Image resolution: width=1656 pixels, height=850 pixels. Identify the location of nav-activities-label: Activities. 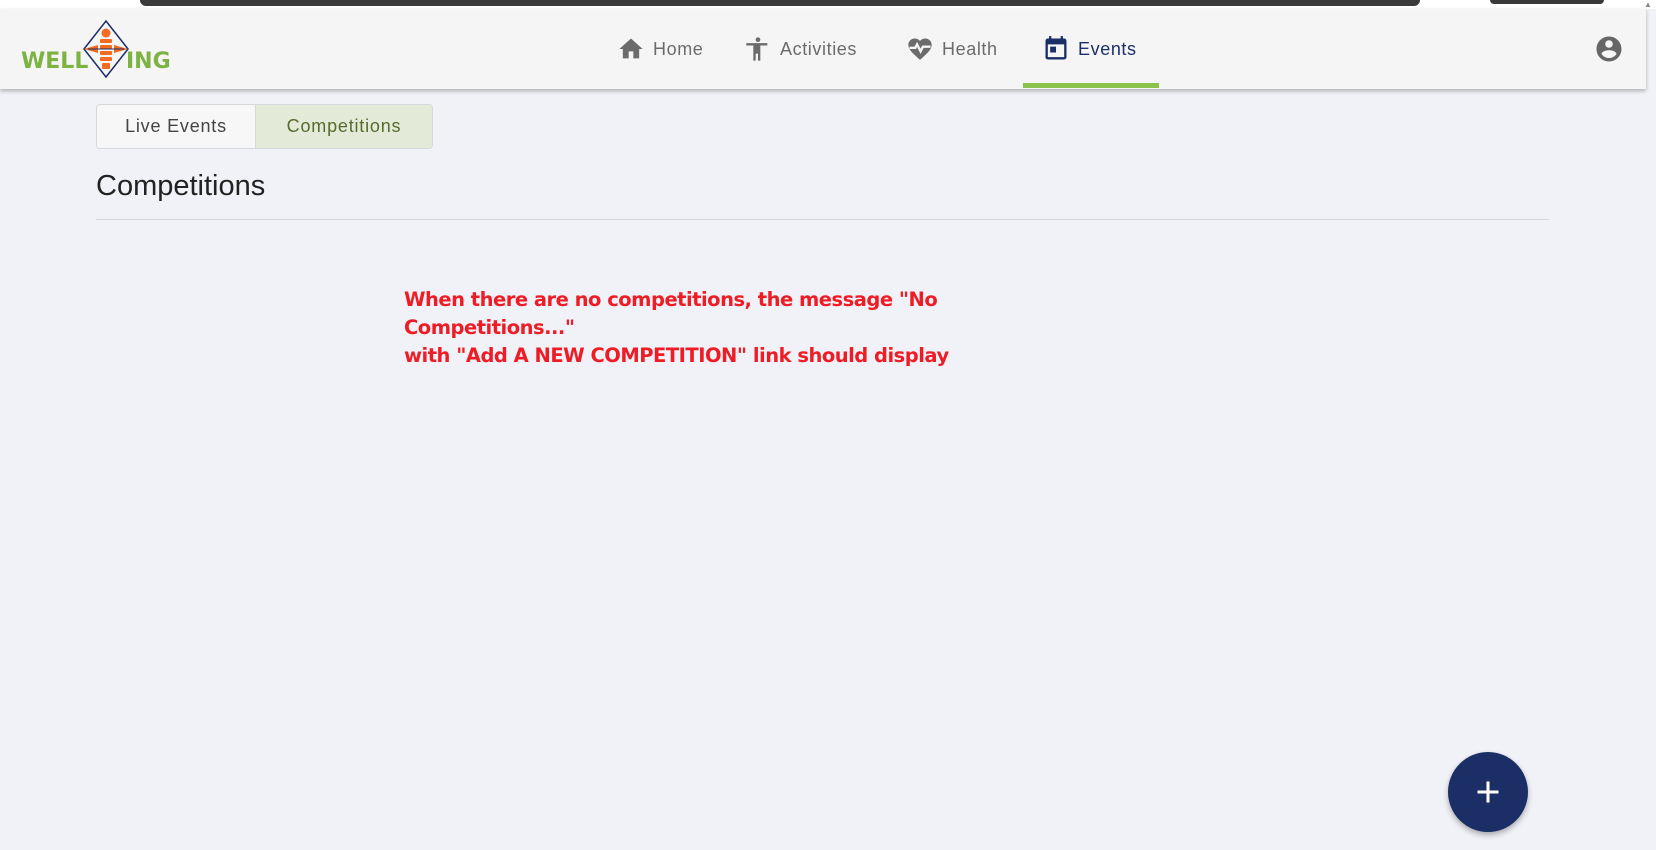
(819, 48).